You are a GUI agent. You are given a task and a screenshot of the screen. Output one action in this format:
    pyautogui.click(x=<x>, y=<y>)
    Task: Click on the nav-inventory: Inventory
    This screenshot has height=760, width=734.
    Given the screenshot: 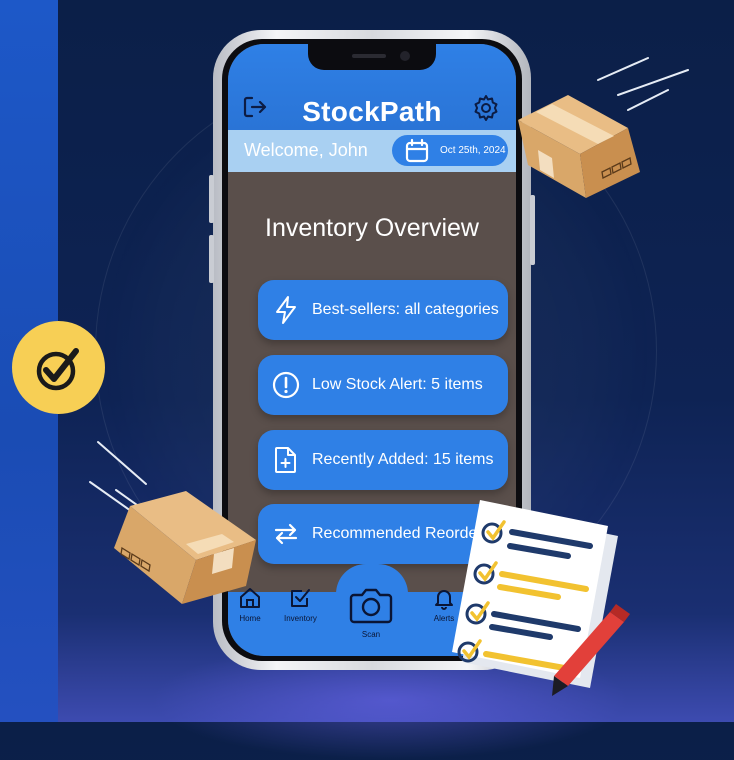 What is the action you would take?
    pyautogui.click(x=300, y=604)
    